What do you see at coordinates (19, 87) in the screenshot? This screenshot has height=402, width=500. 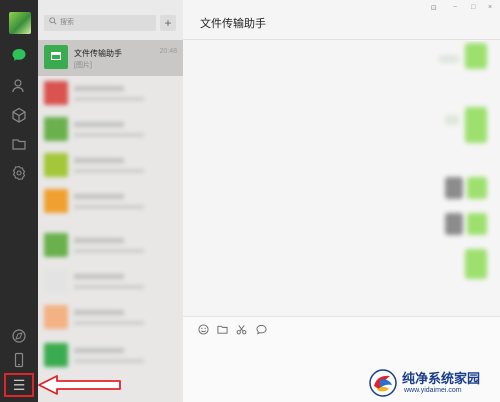 I see `contacts-icon` at bounding box center [19, 87].